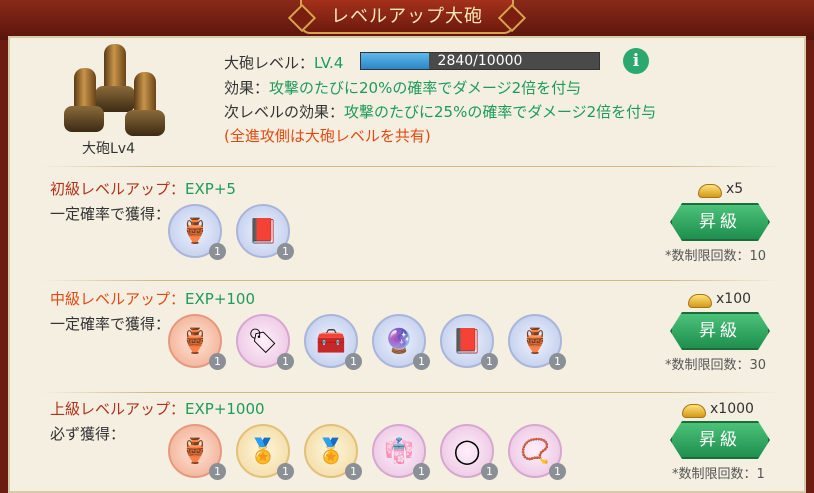 This screenshot has width=814, height=493. I want to click on tier-intermediate-limit: *数制限回数：30, so click(716, 365).